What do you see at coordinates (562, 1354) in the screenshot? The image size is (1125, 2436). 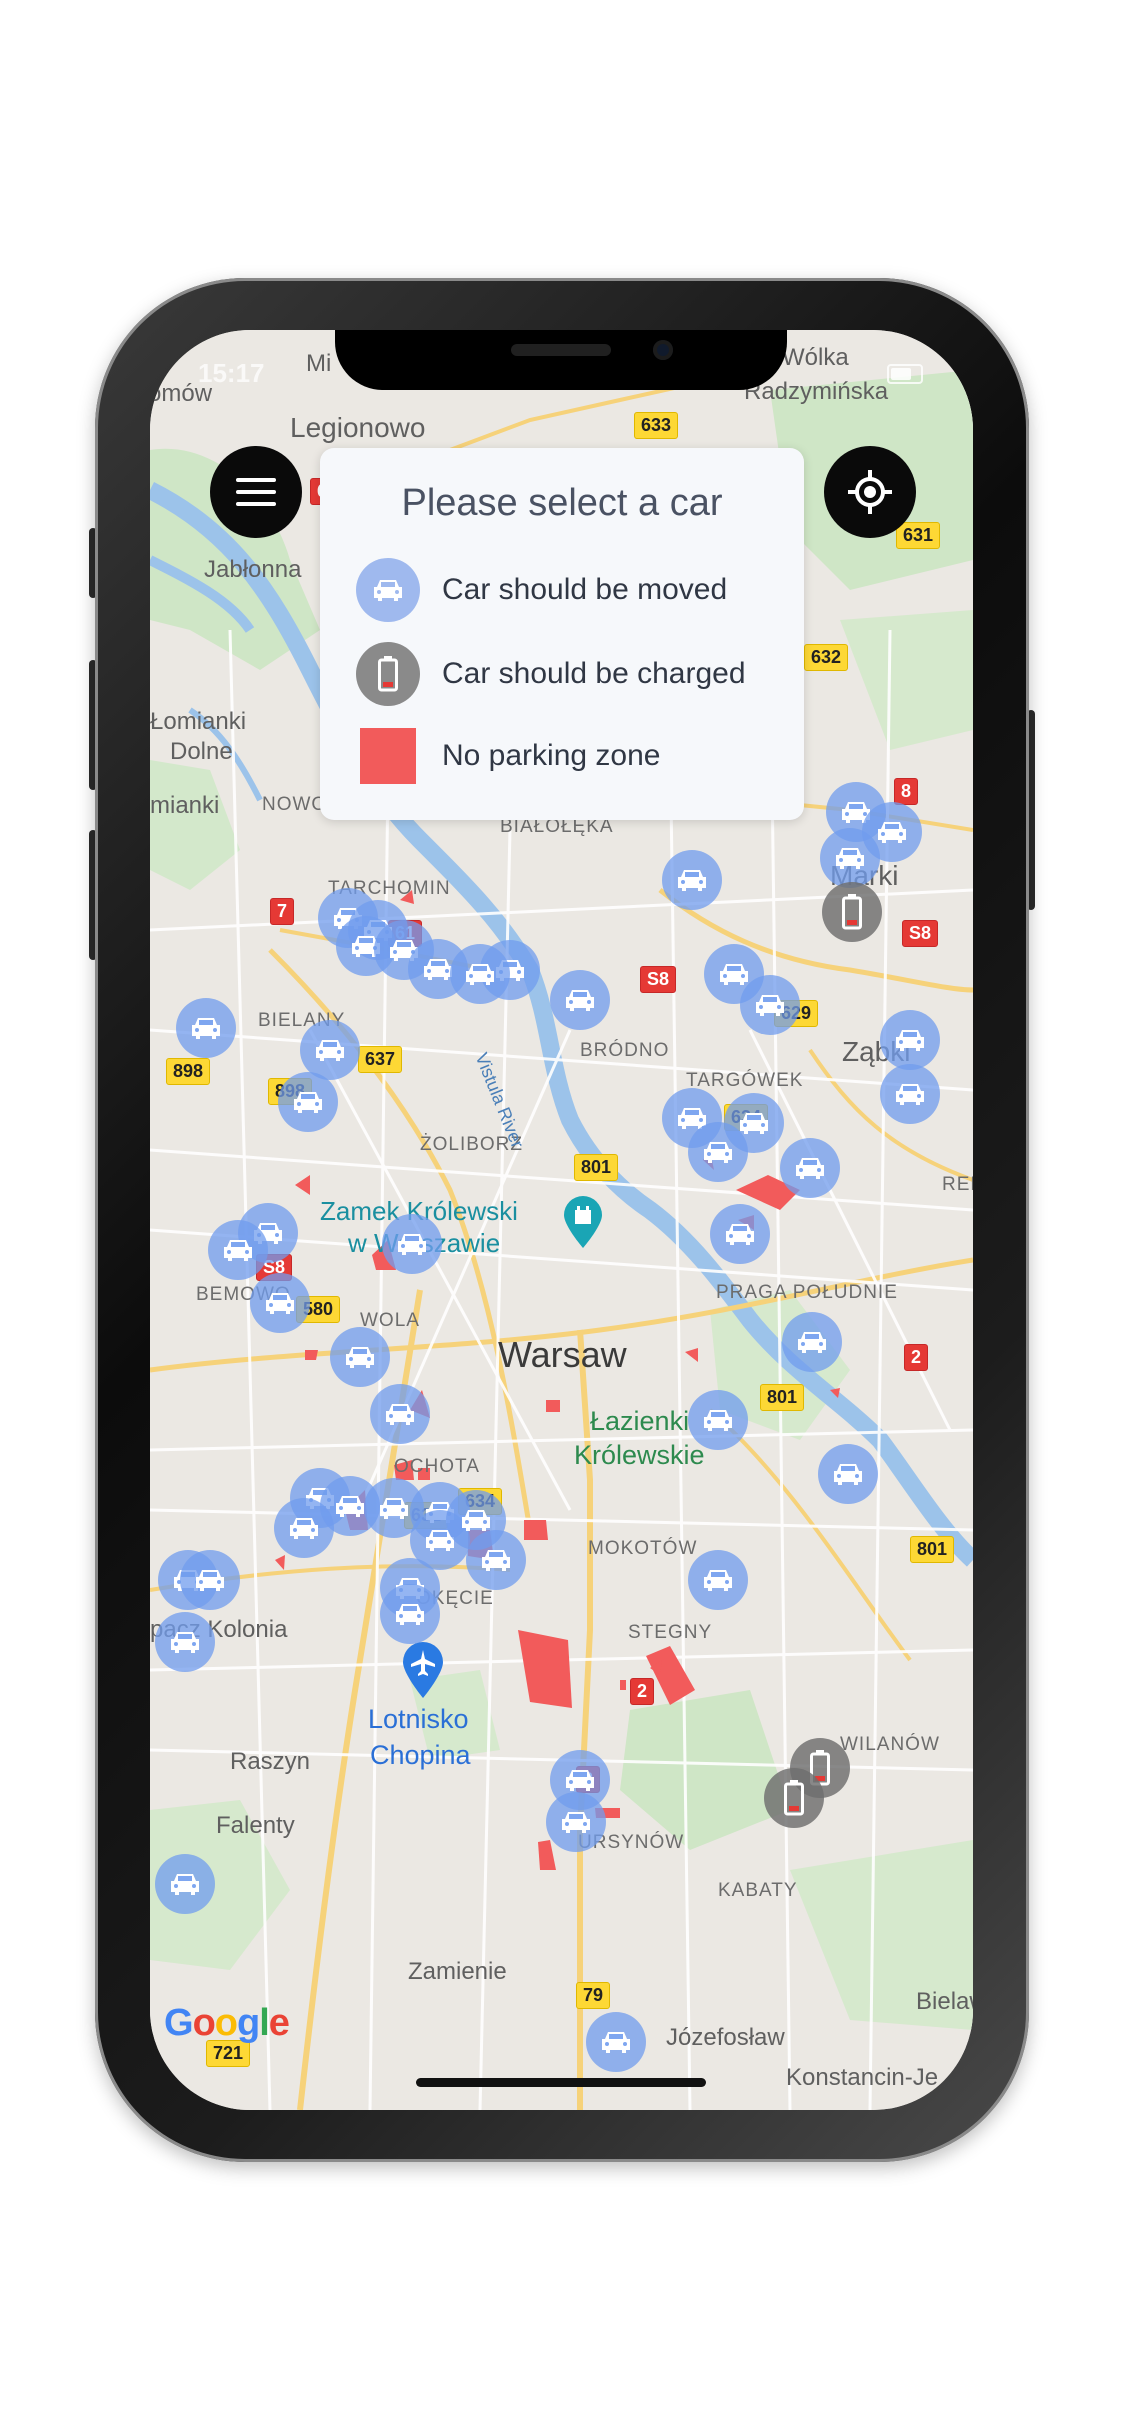 I see `map-label-warsaw: Warsaw` at bounding box center [562, 1354].